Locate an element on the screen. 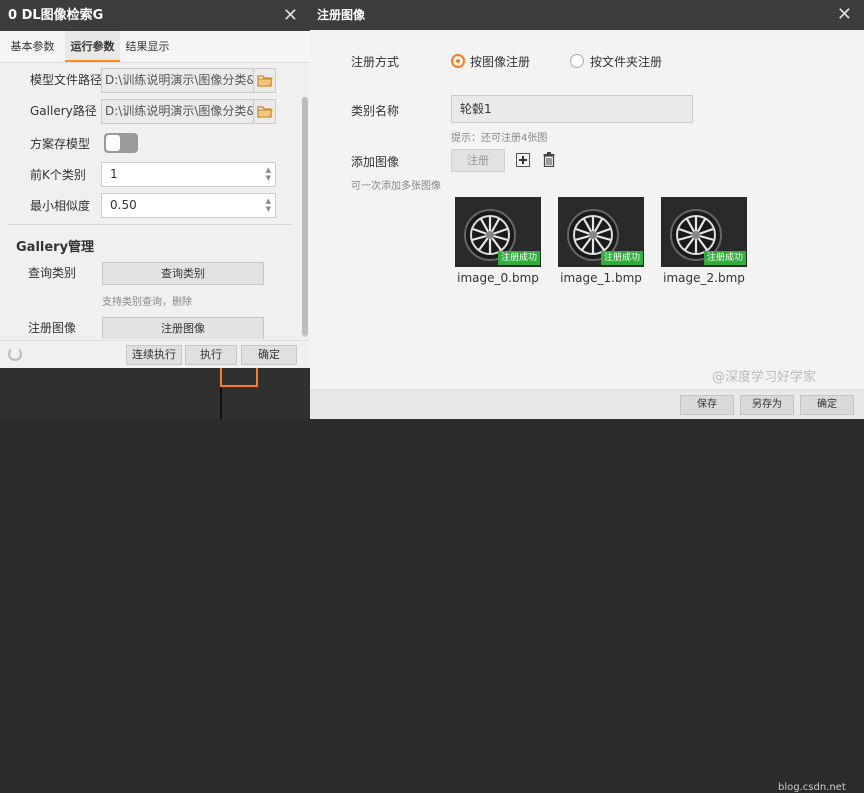  query-category-row: 查询类别 查询类别 is located at coordinates (155, 273).